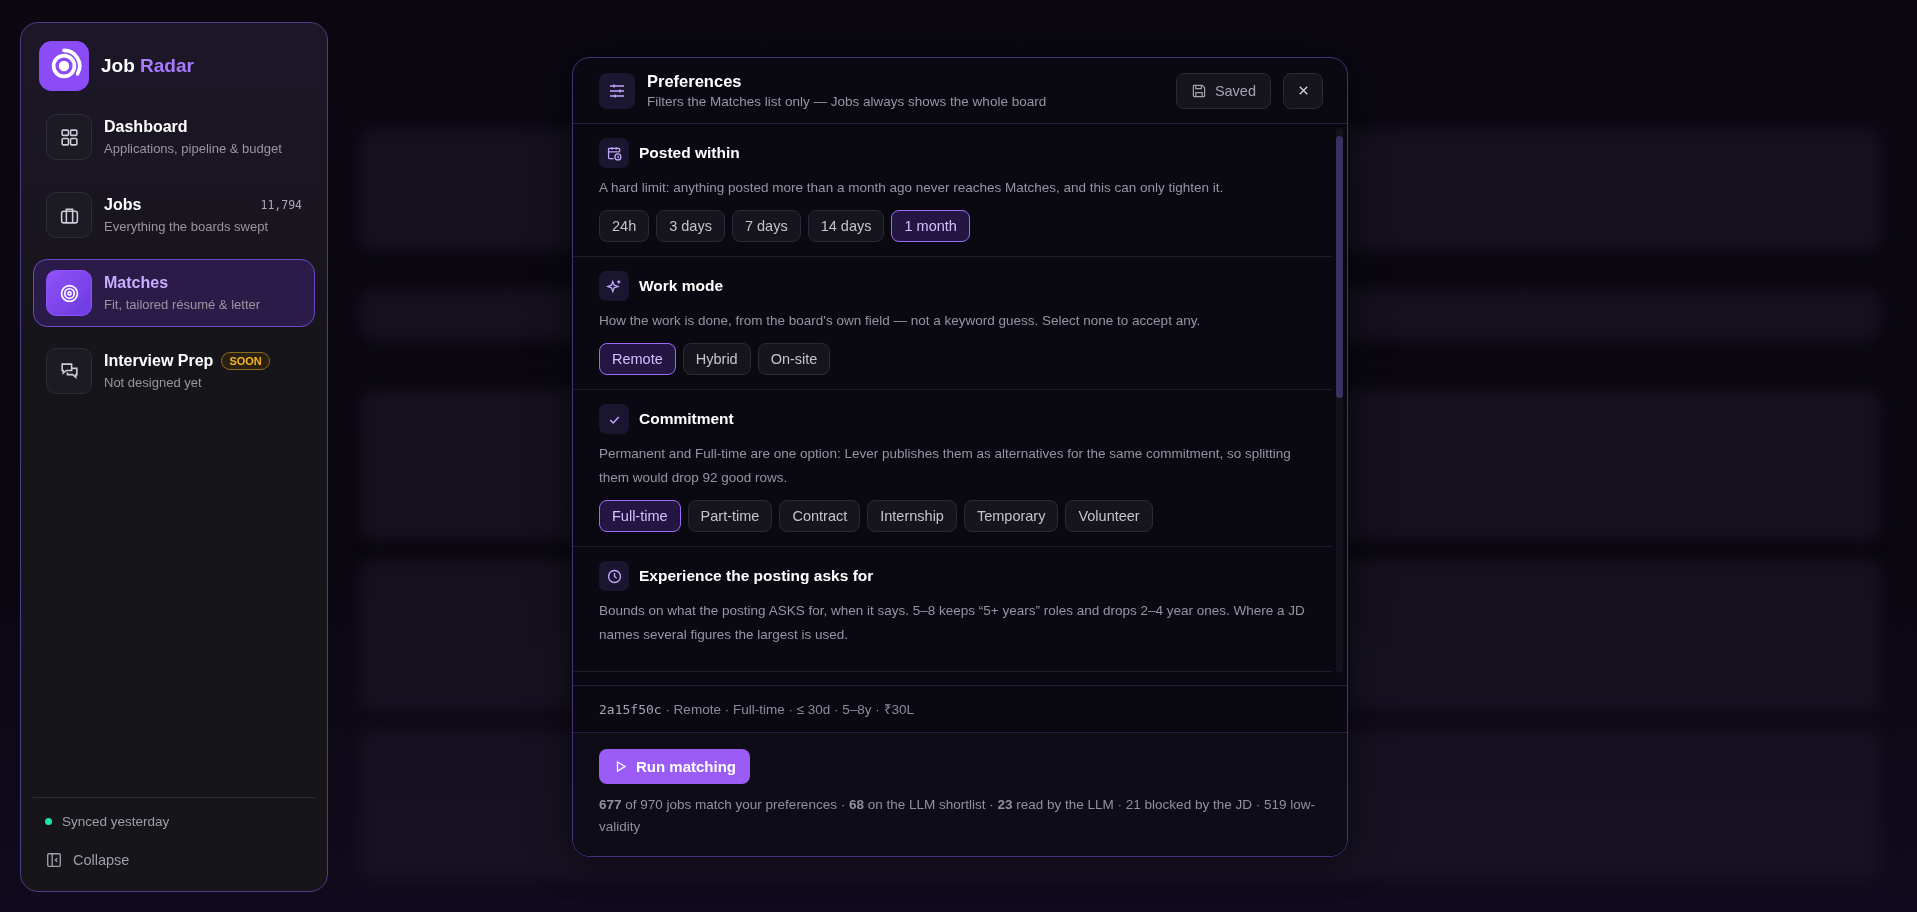 The width and height of the screenshot is (1917, 912). What do you see at coordinates (174, 215) in the screenshot?
I see `nav-item: Jobs 11,794 Everything the boards swept` at bounding box center [174, 215].